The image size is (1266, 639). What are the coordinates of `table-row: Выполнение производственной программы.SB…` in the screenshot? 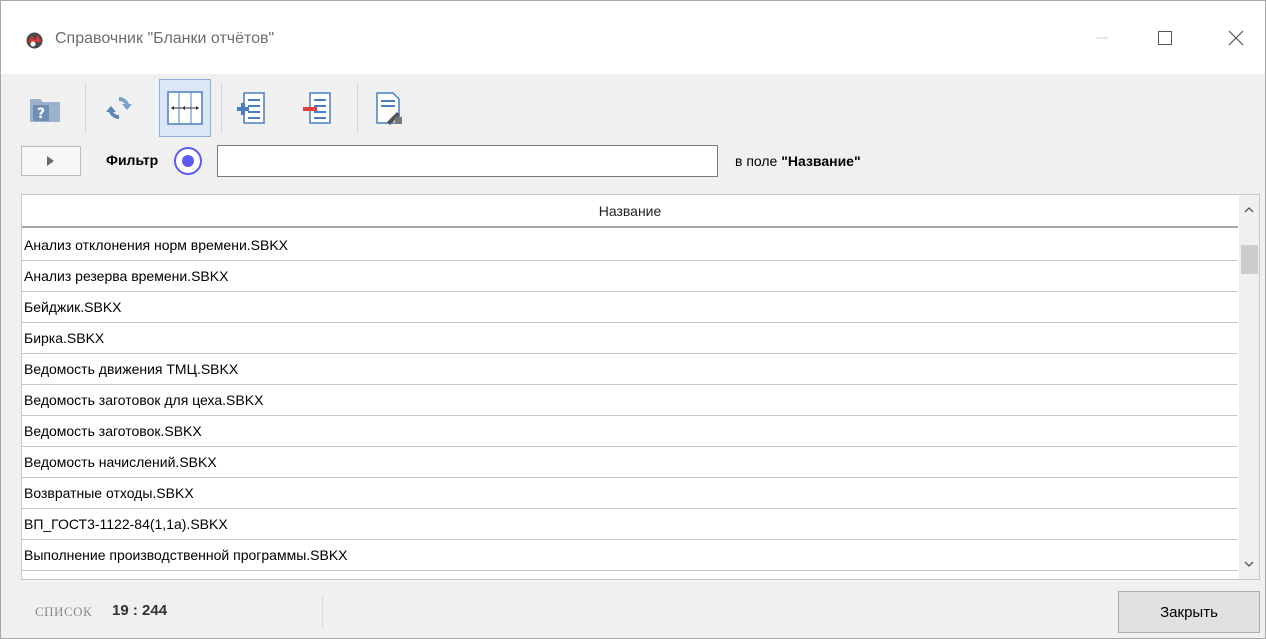 It's located at (630, 555).